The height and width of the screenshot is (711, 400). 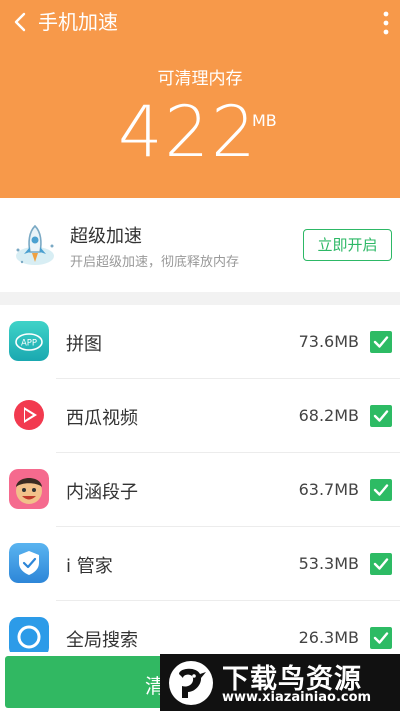 I want to click on app-puzzle-icon: APP, so click(x=29, y=341).